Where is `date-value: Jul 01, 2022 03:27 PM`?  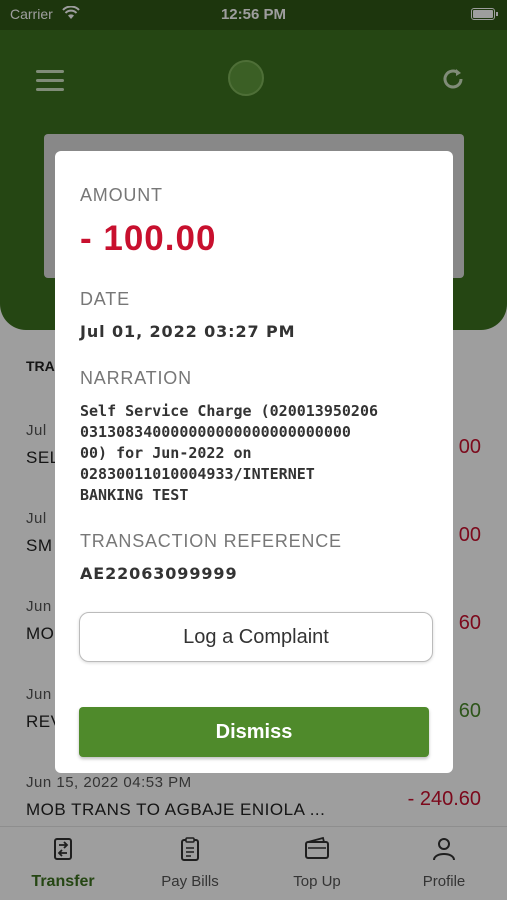 date-value: Jul 01, 2022 03:27 PM is located at coordinates (188, 331).